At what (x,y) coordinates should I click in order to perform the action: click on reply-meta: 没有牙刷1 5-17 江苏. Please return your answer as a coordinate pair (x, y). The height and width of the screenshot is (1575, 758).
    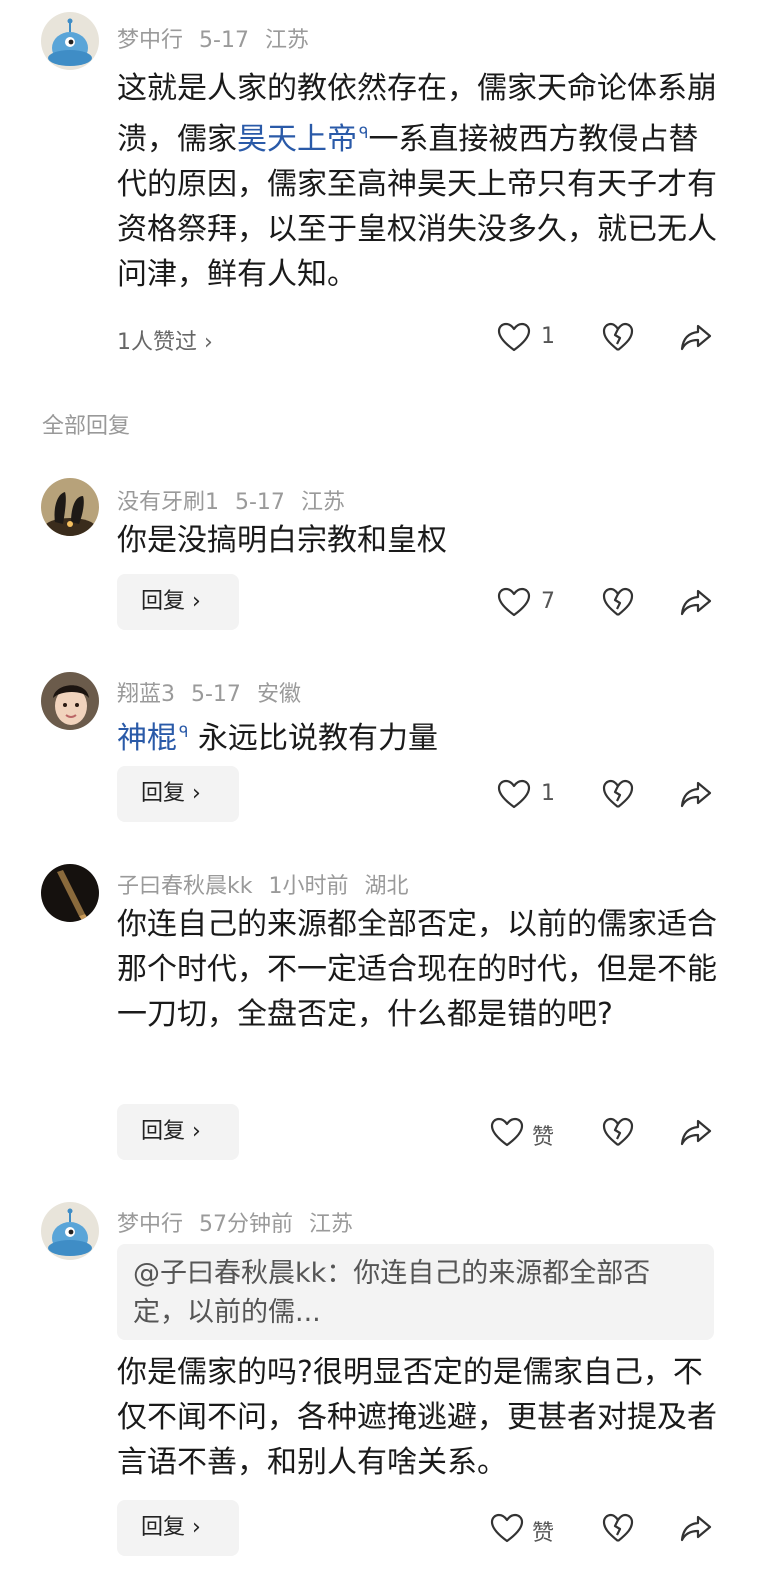
    Looking at the image, I should click on (239, 500).